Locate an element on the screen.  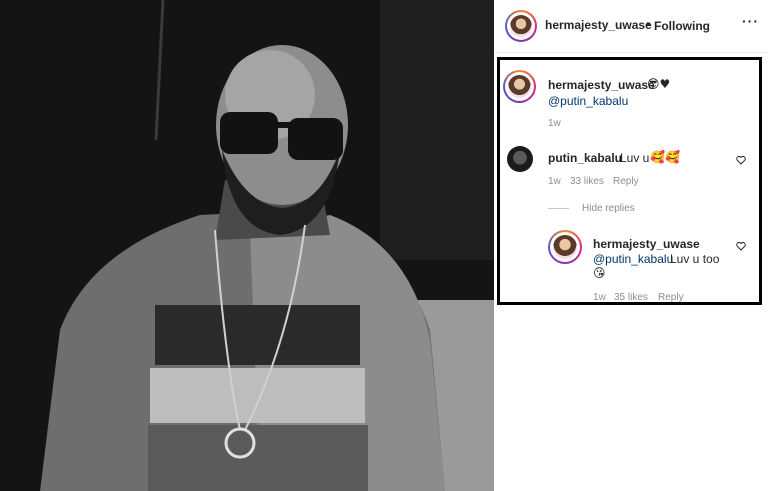
following-button: Following is located at coordinates (682, 26).